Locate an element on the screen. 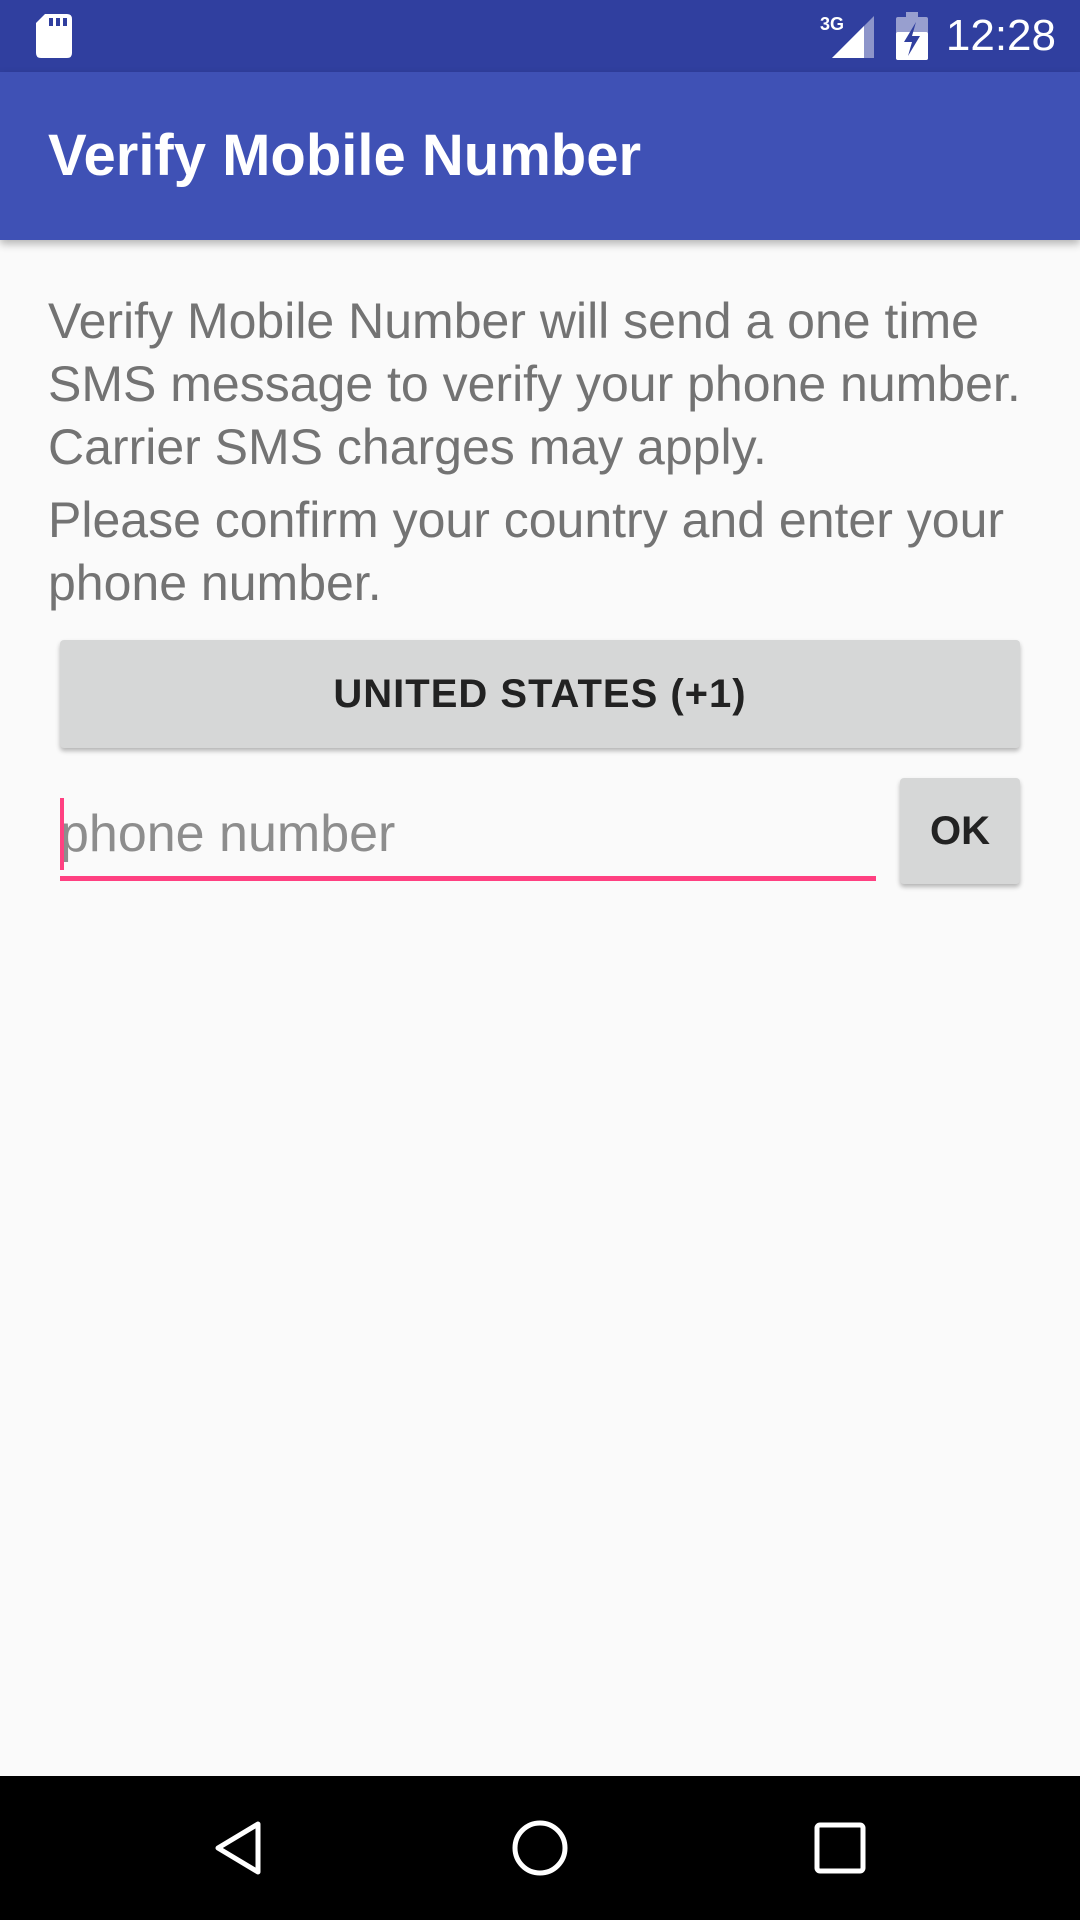 This screenshot has width=1080, height=1920. network-type-label: 3G is located at coordinates (832, 24).